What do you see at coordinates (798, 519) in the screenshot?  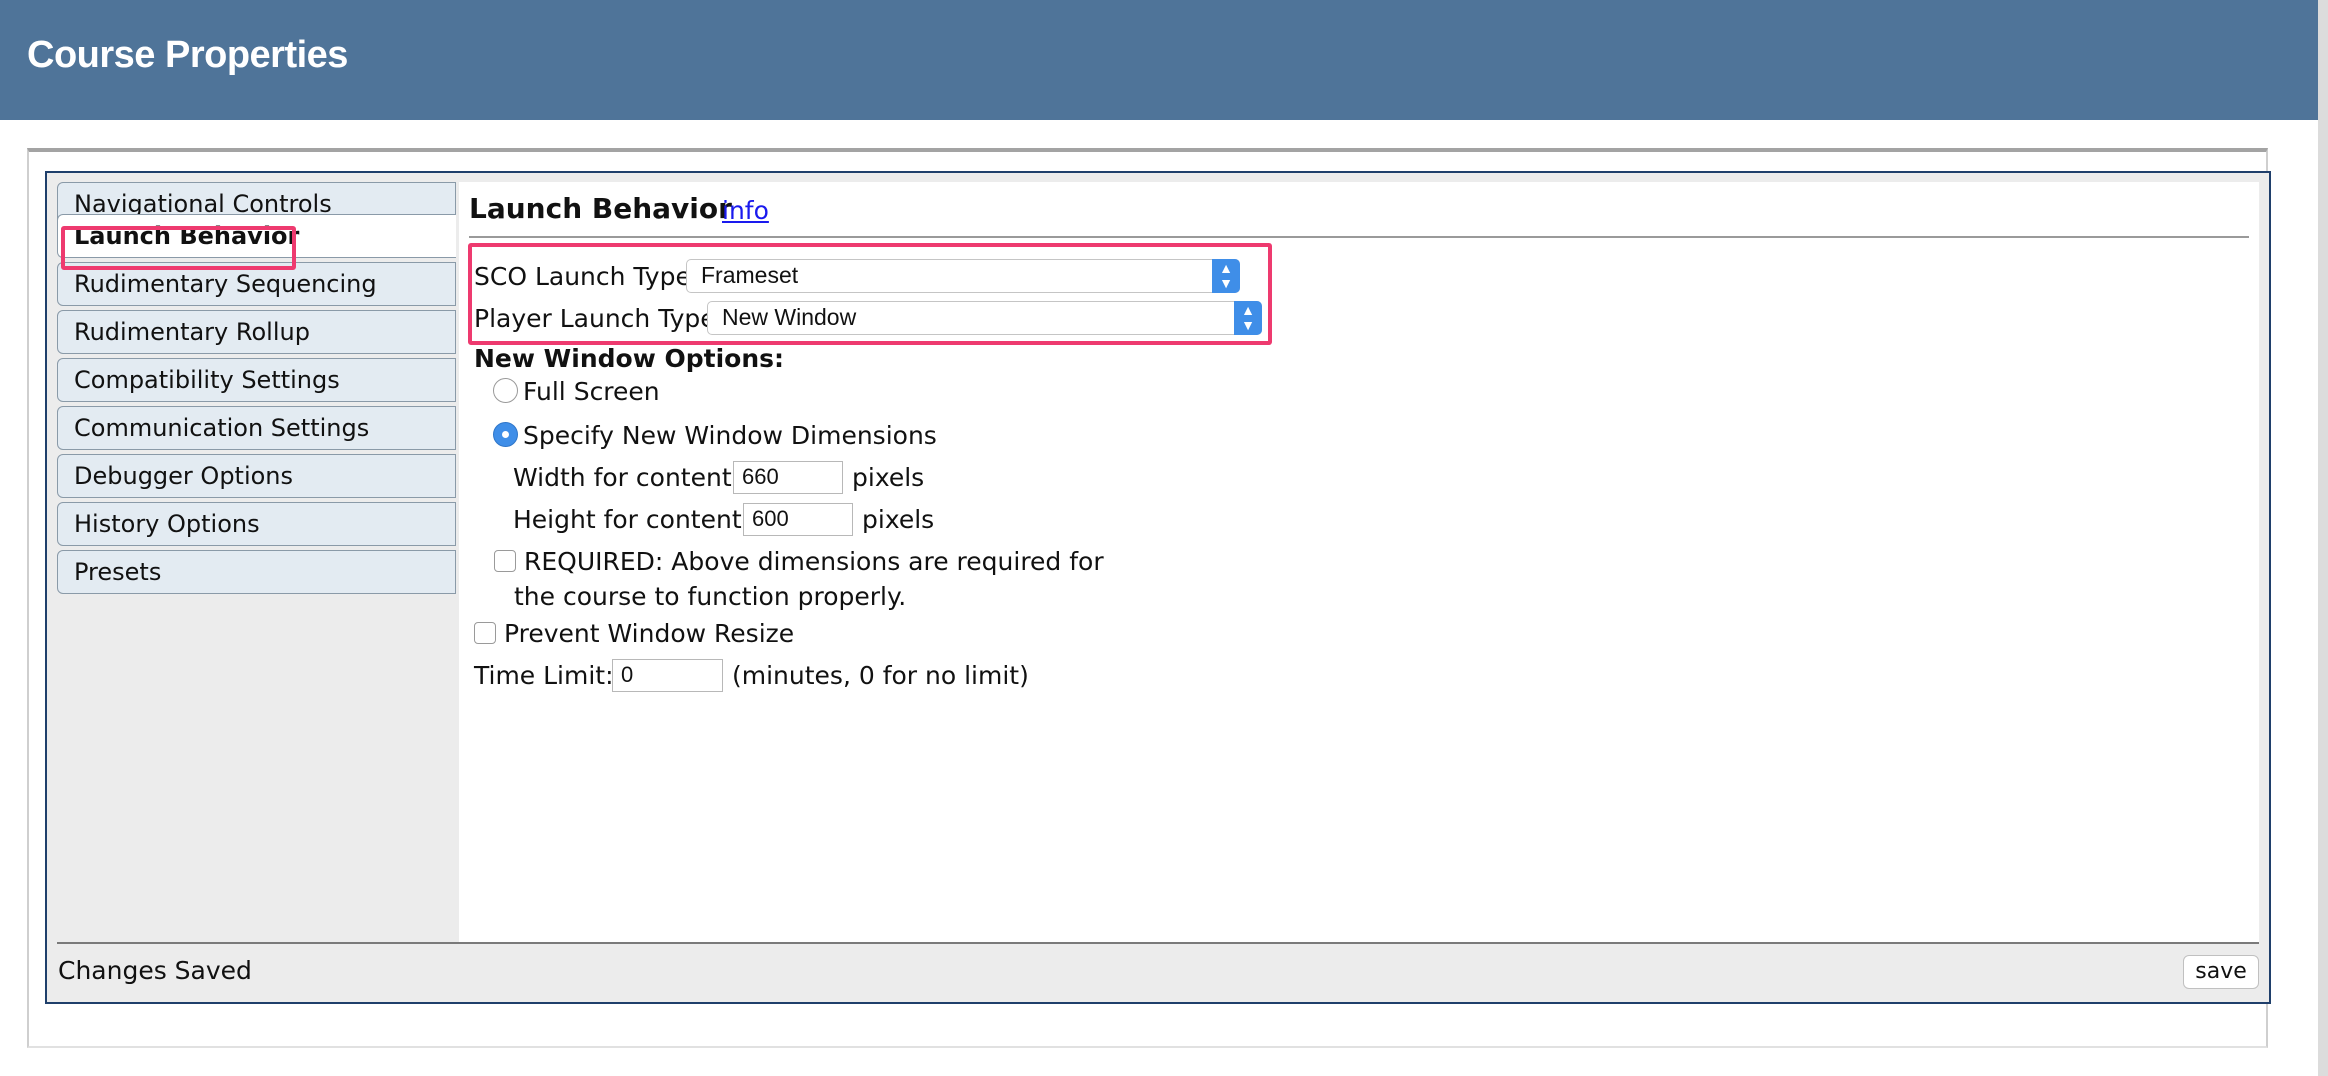 I see `height-input: 600` at bounding box center [798, 519].